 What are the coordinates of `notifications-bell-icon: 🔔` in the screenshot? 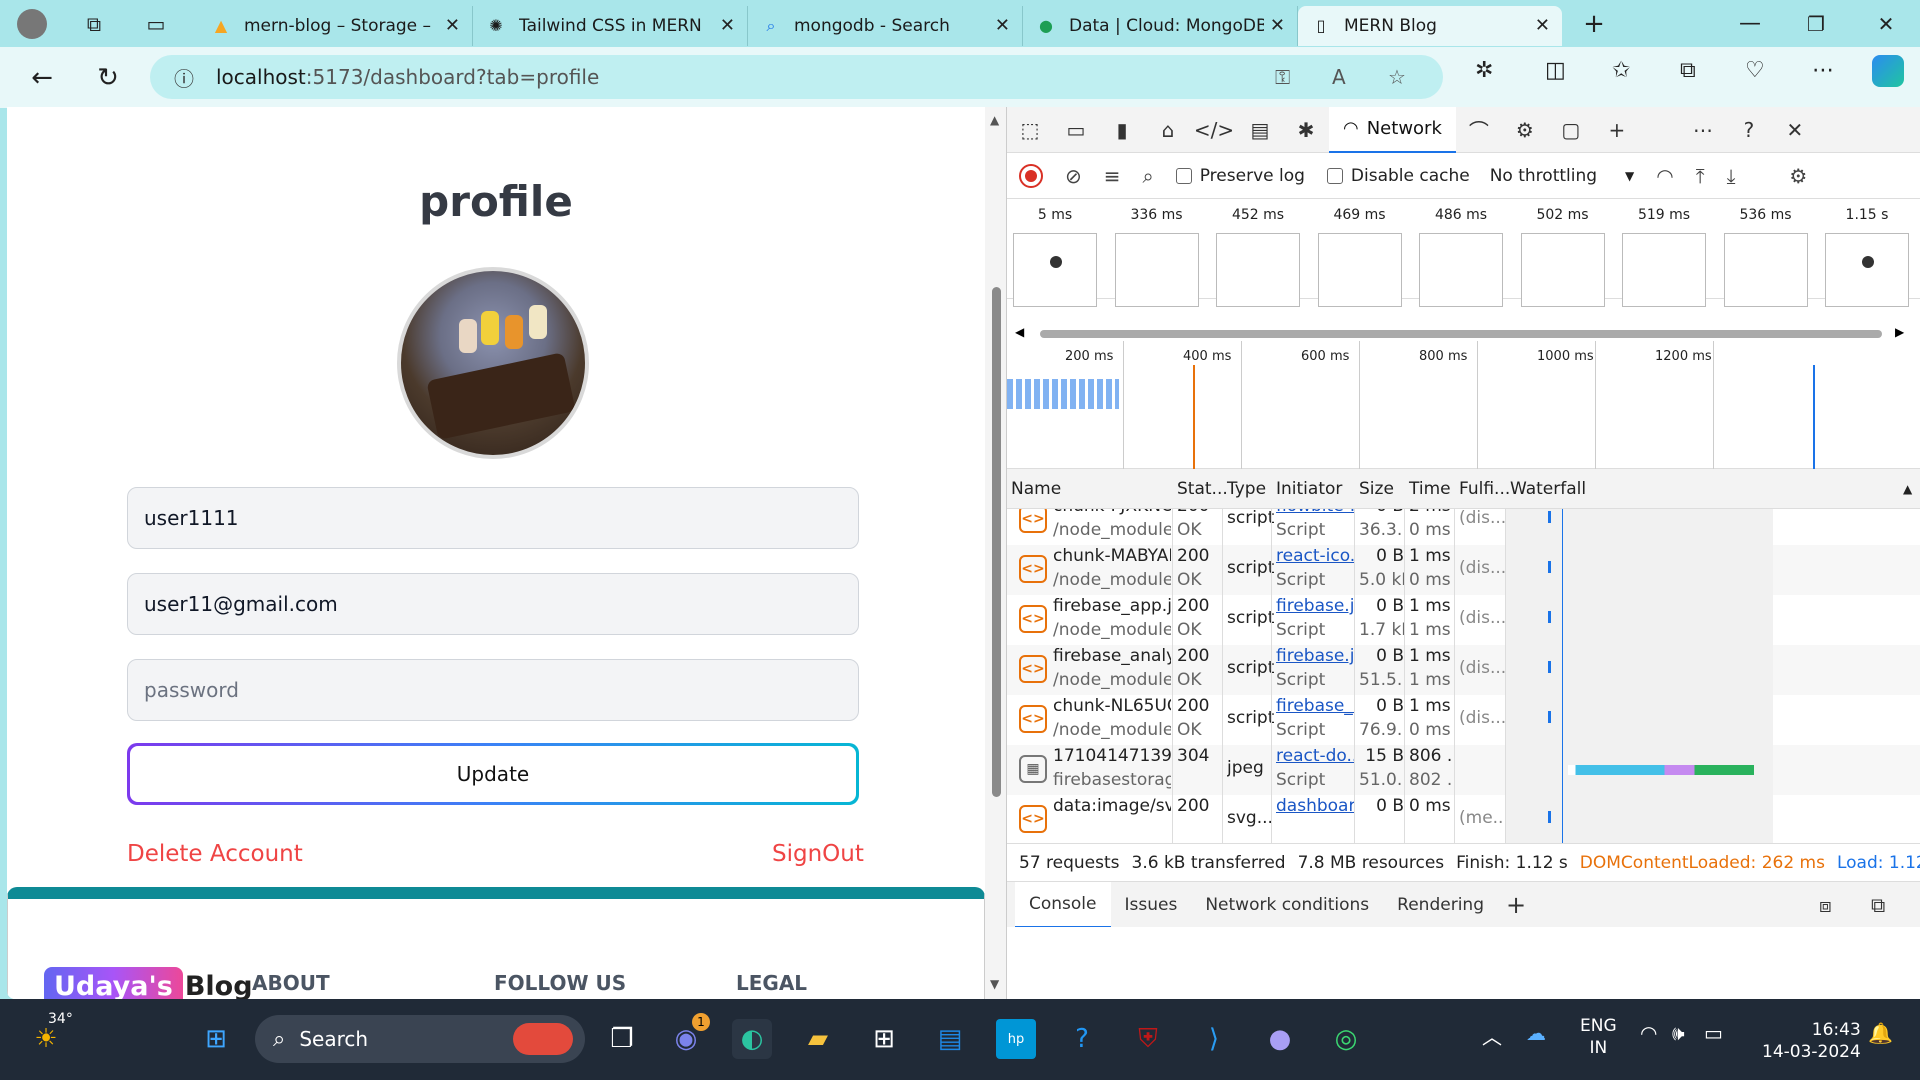 It's located at (1880, 1033).